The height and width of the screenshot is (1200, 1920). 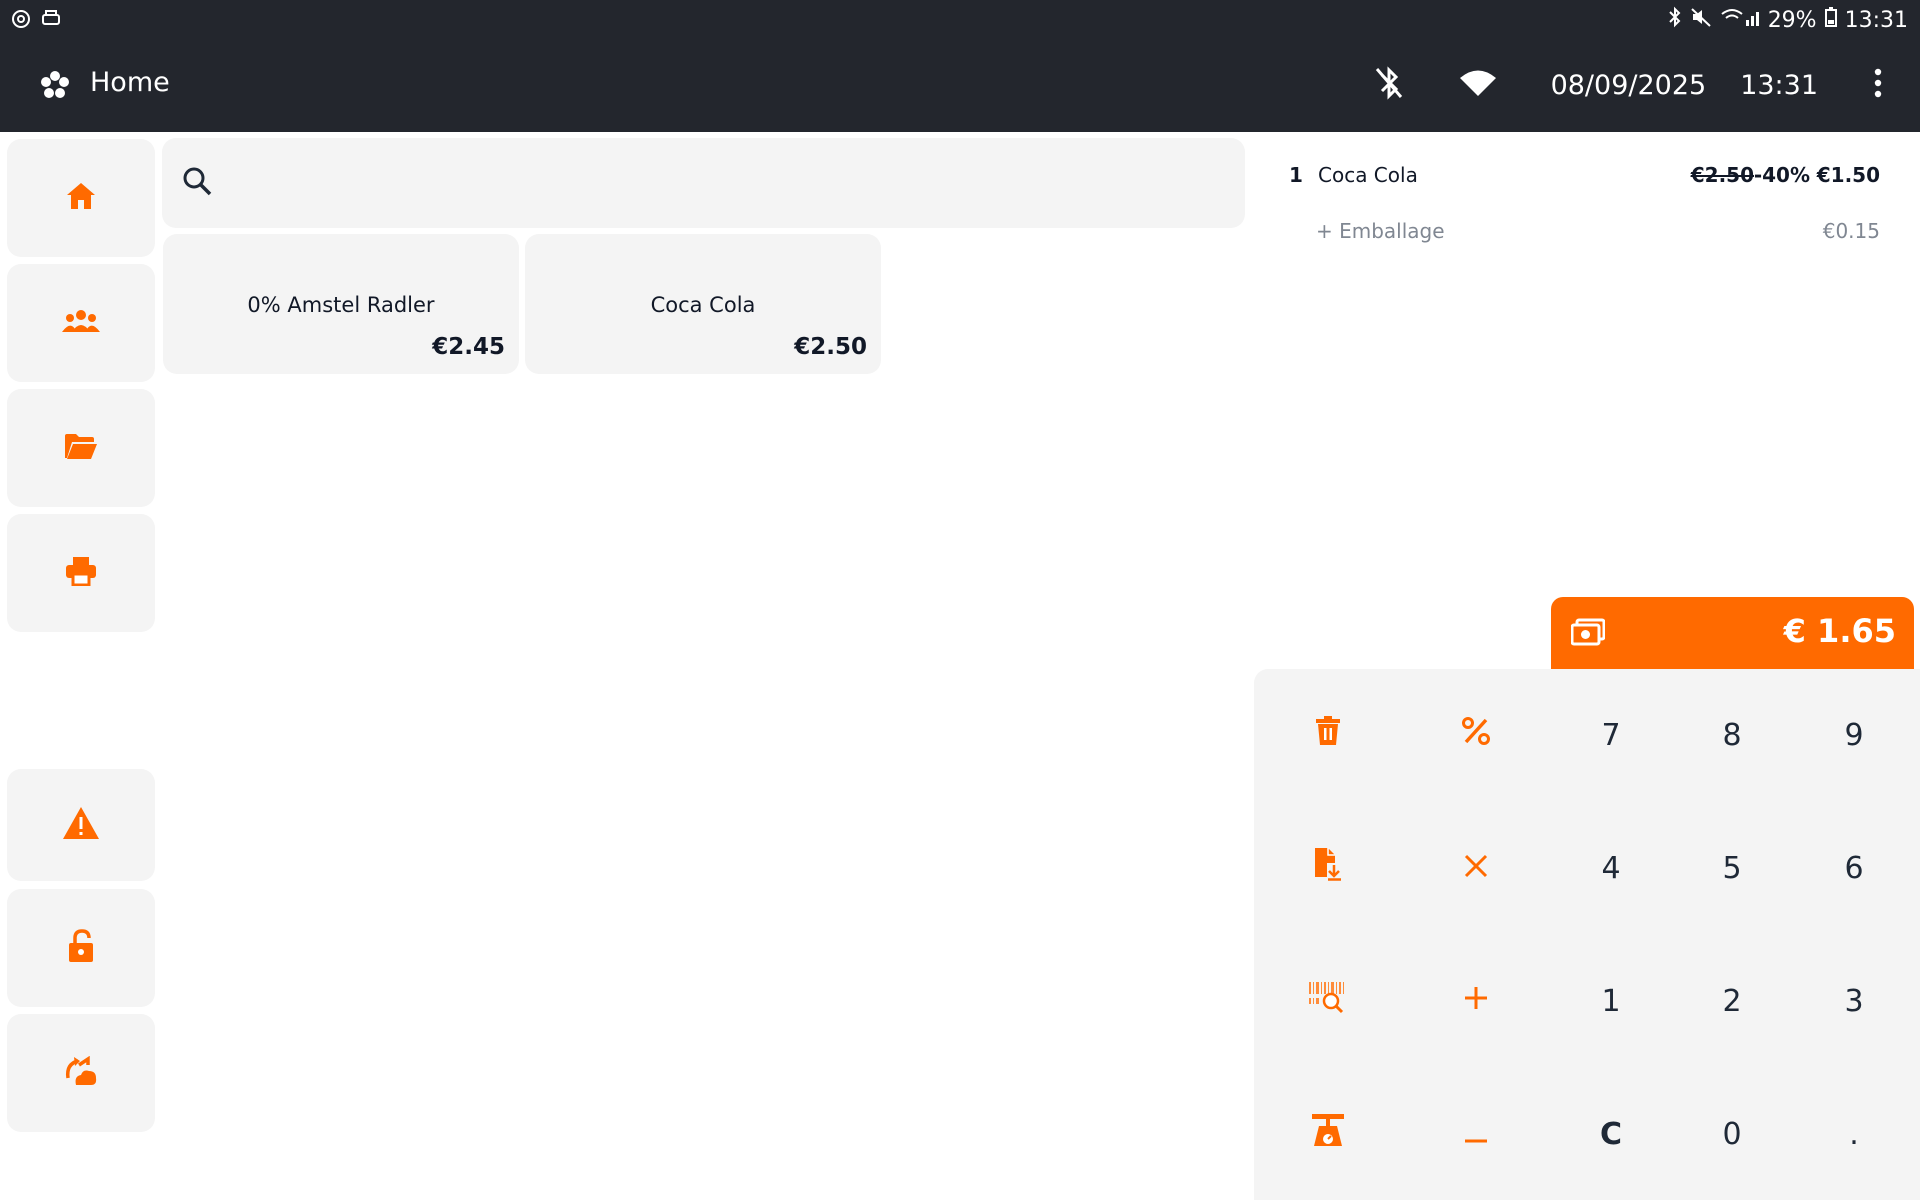 What do you see at coordinates (1854, 868) in the screenshot?
I see `key-6: 6` at bounding box center [1854, 868].